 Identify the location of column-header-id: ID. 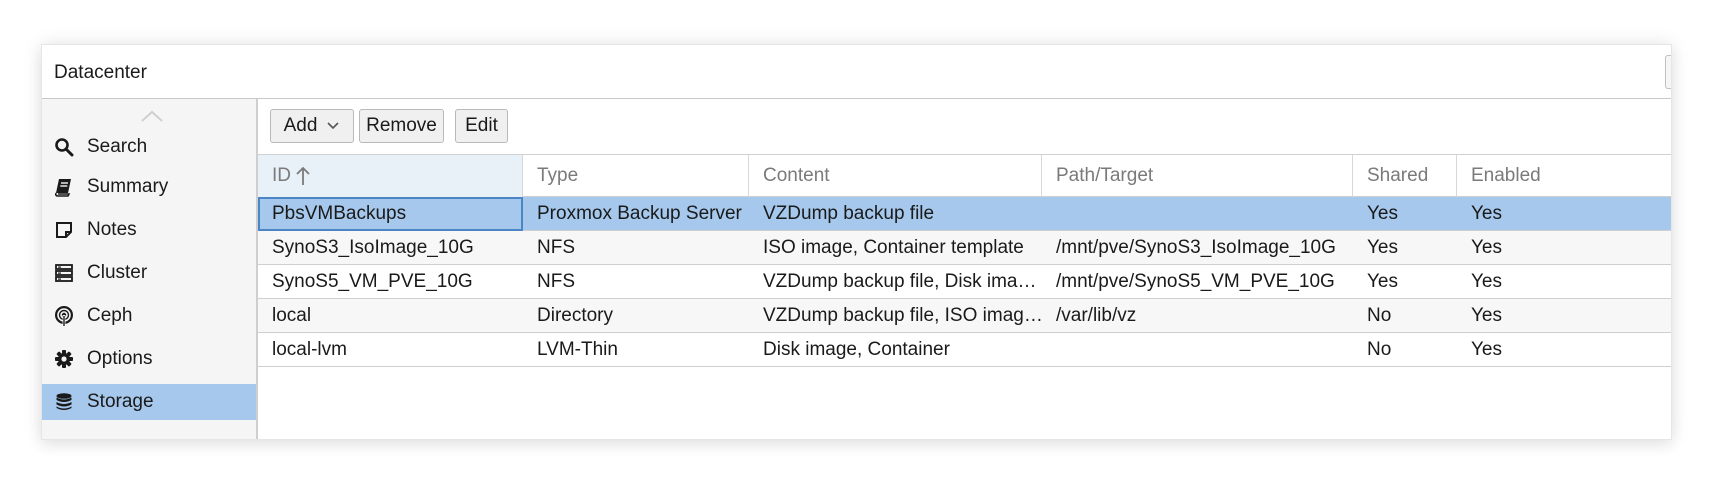
(390, 176).